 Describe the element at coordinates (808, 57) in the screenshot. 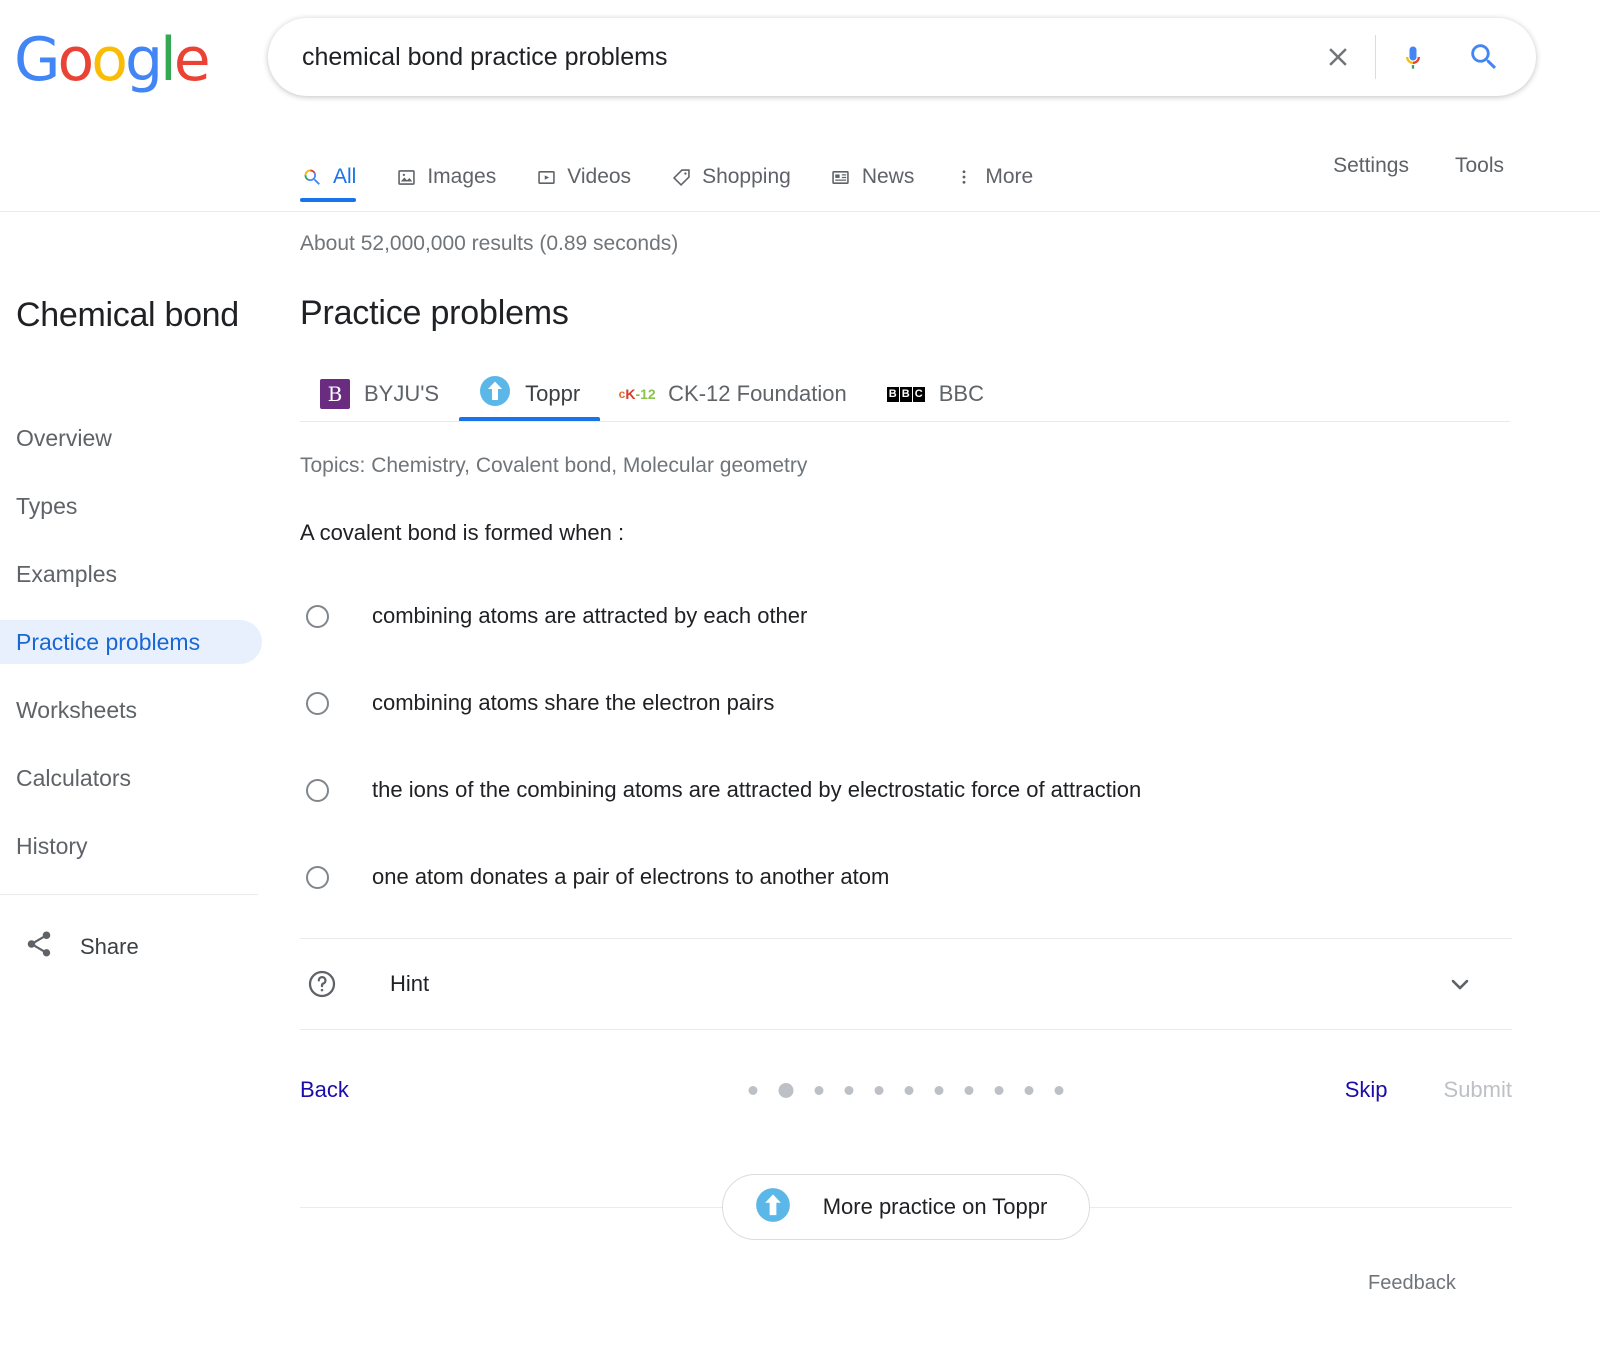

I see `search-input: chemical bond practice problems` at that location.